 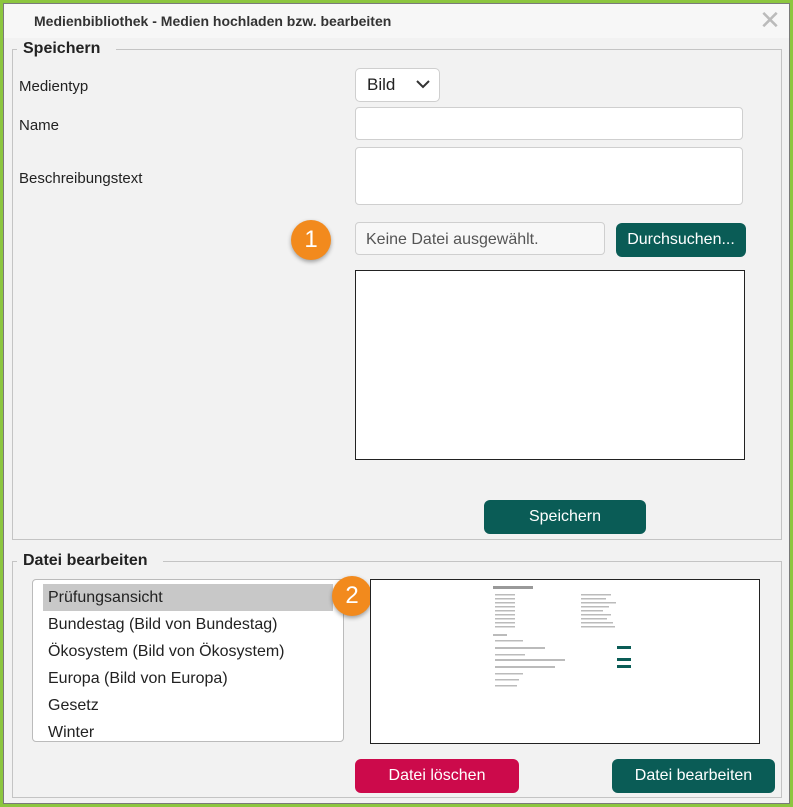 I want to click on file-preview, so click(x=565, y=661).